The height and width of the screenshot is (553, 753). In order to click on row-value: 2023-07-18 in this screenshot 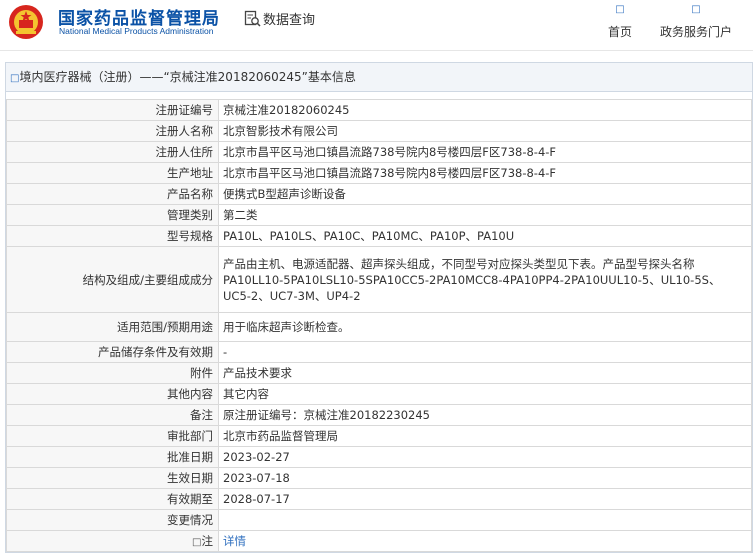, I will do `click(485, 478)`.